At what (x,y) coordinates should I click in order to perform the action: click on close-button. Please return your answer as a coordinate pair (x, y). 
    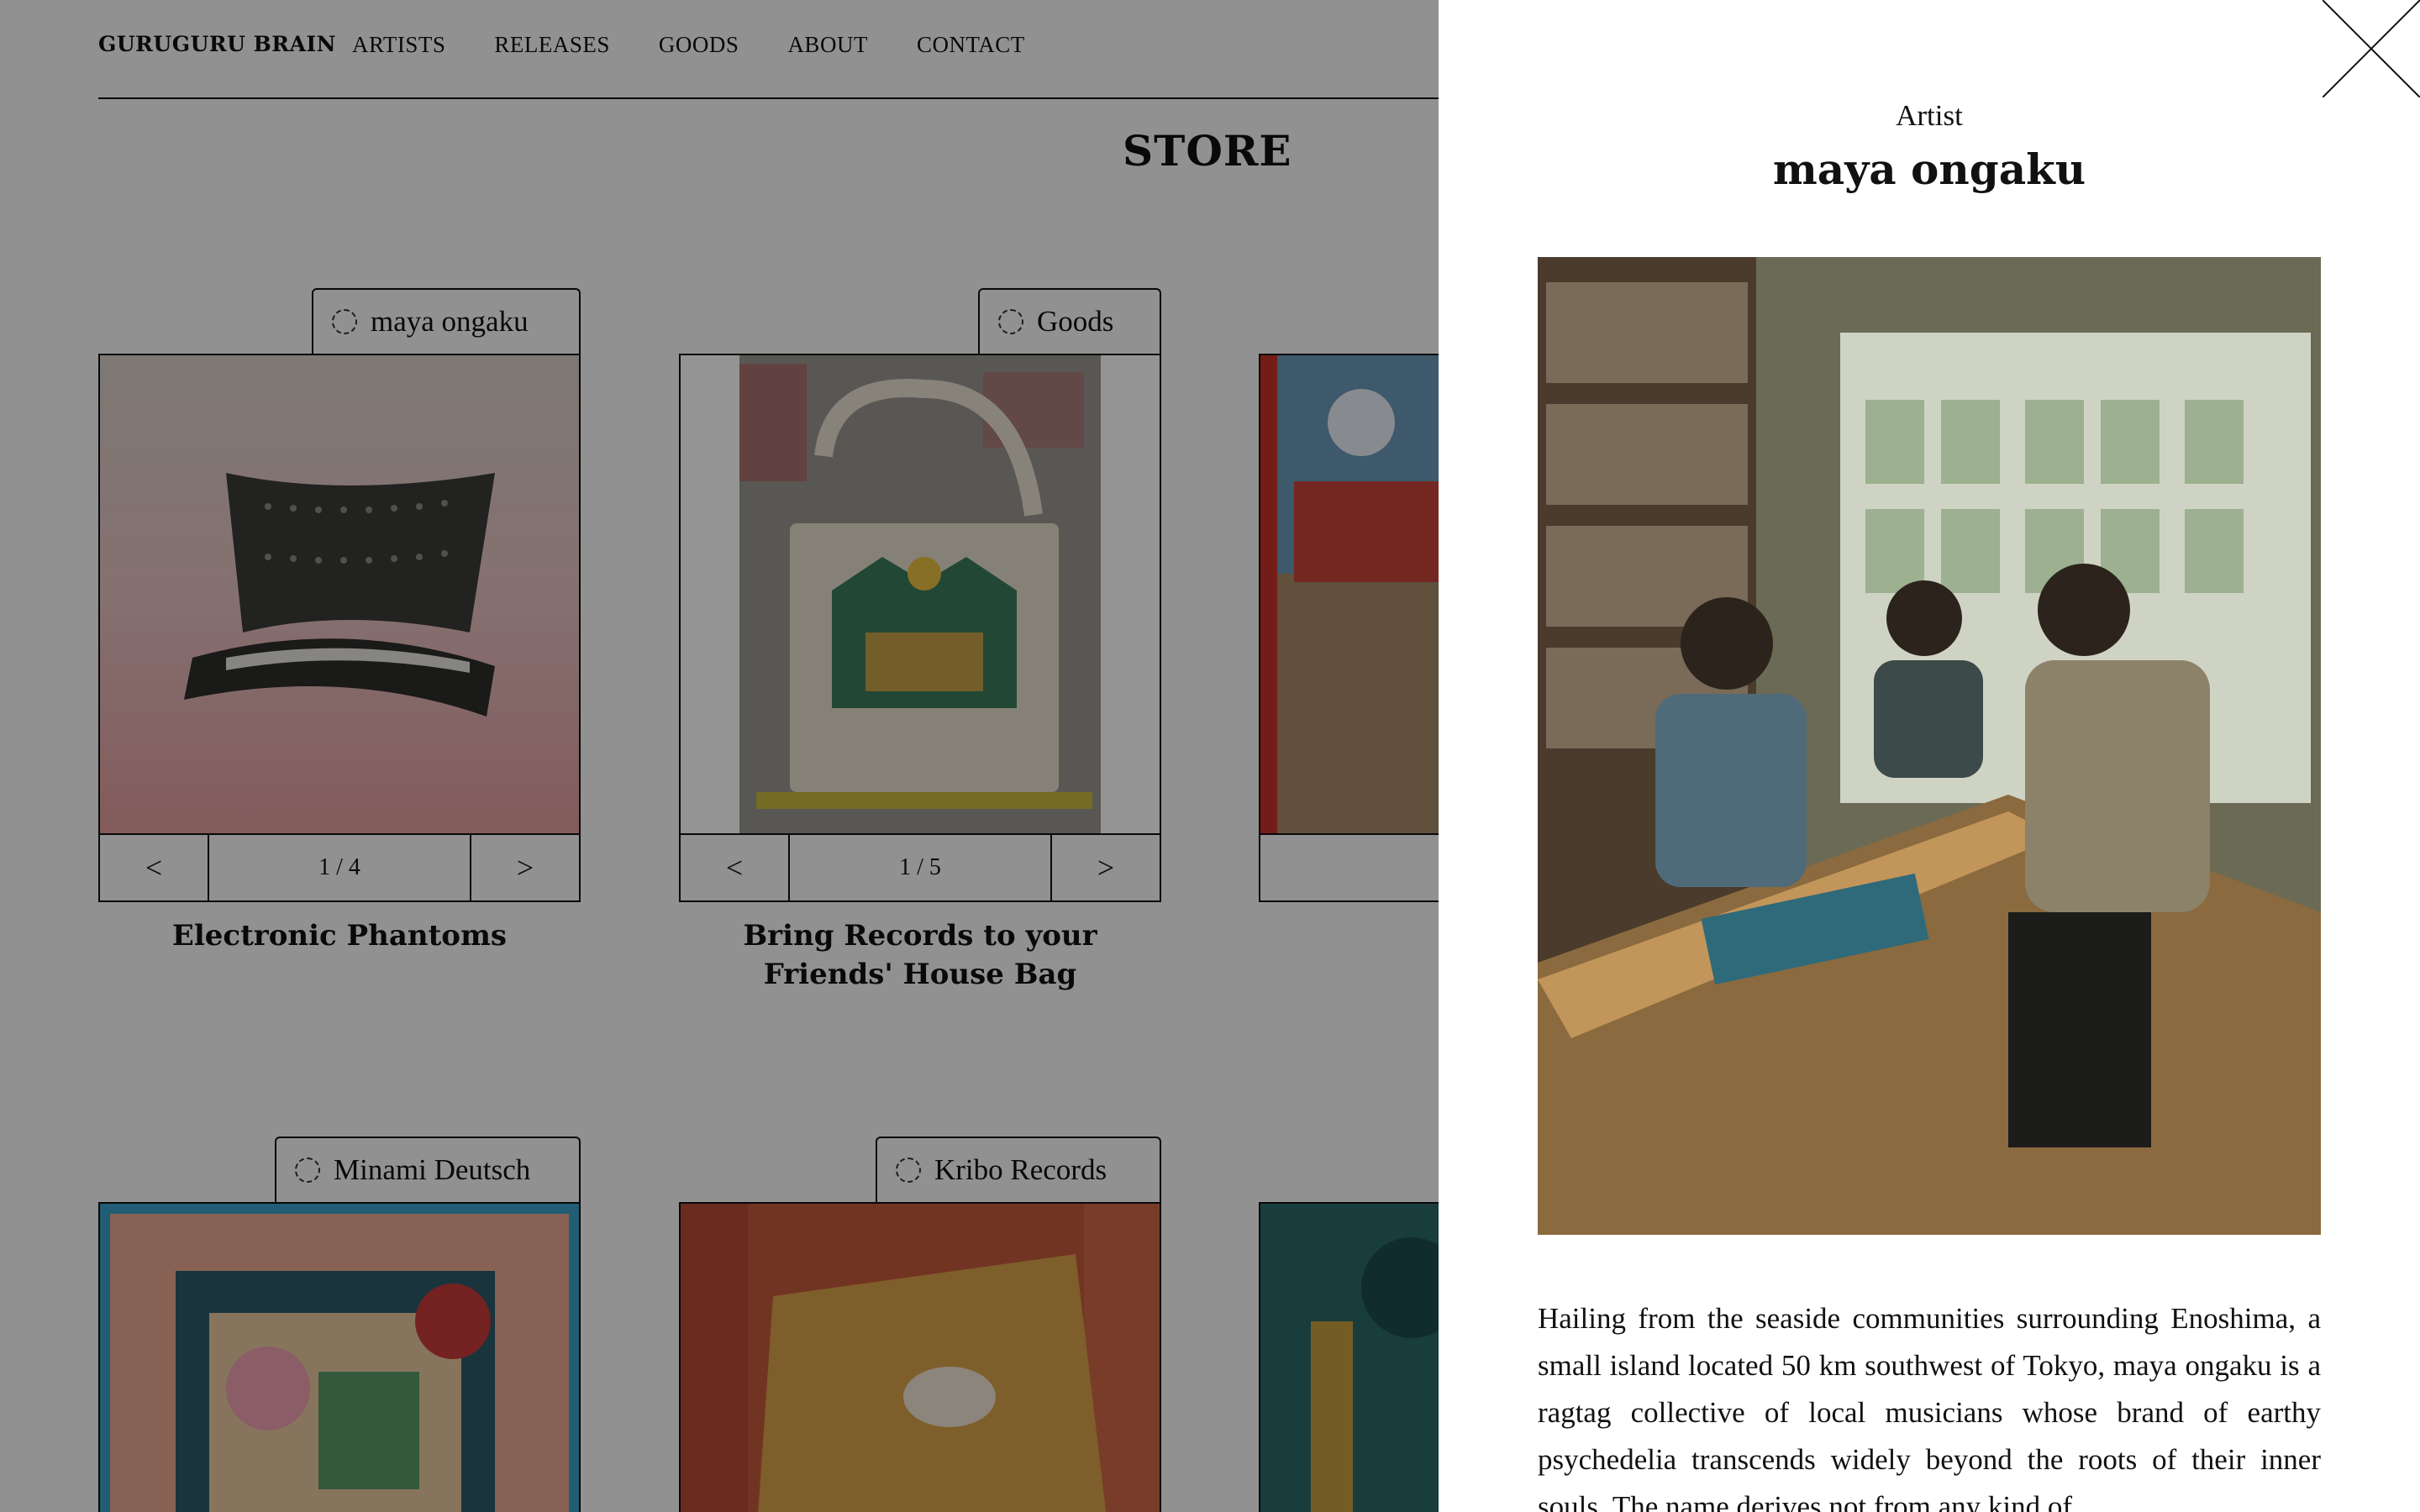
    Looking at the image, I should click on (2371, 49).